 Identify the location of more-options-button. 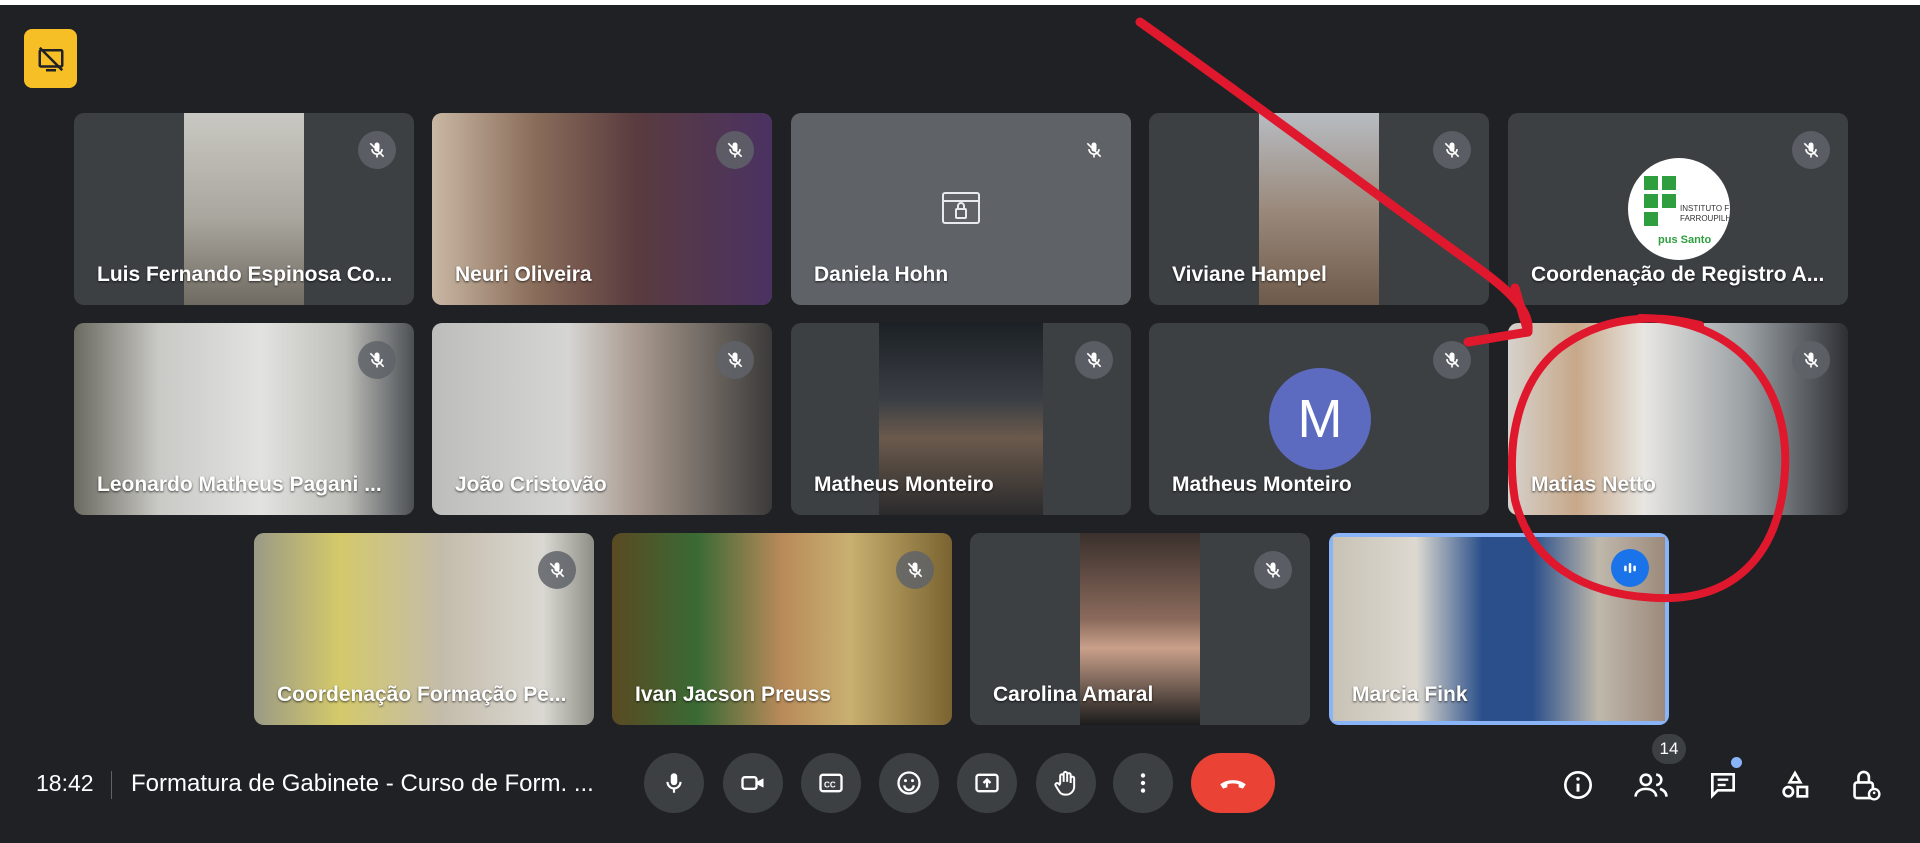
(1143, 783).